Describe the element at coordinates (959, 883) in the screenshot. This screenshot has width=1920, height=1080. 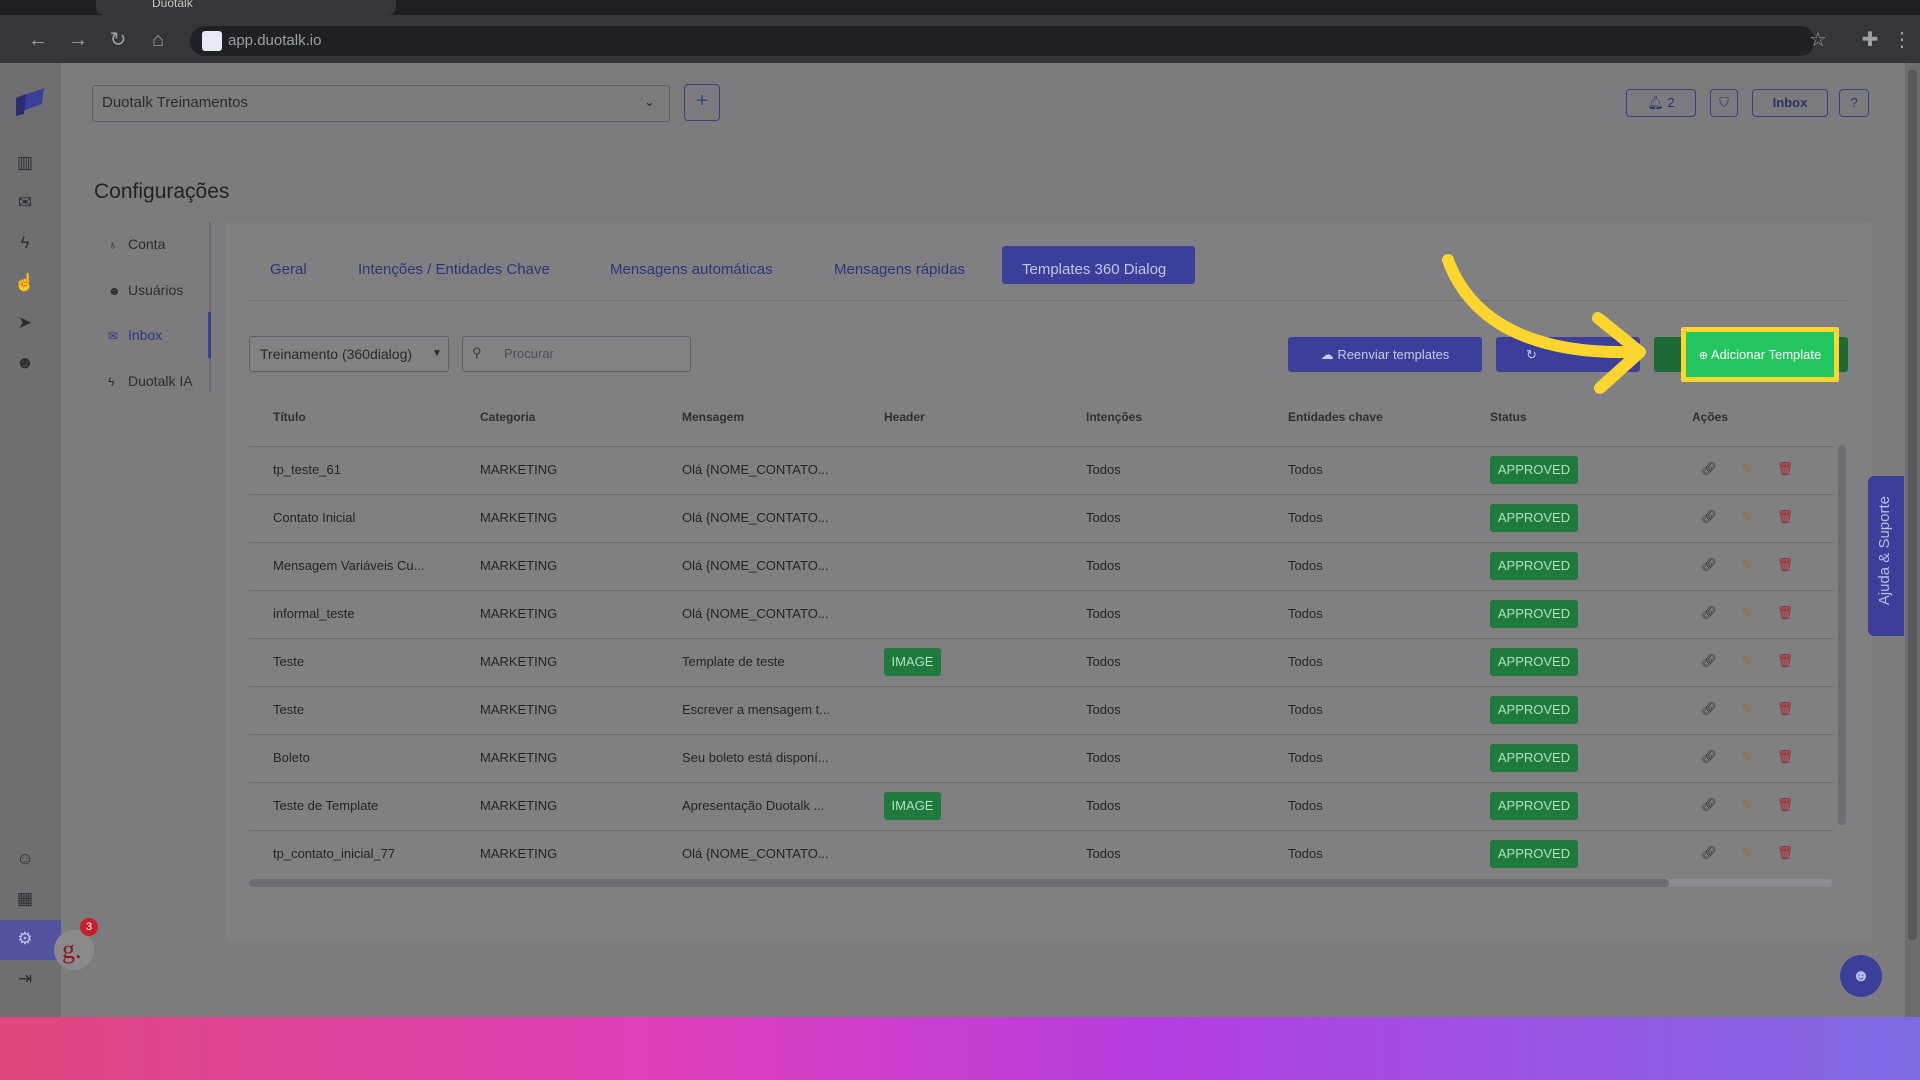
I see `horizontal-scrollbar-thumb` at that location.